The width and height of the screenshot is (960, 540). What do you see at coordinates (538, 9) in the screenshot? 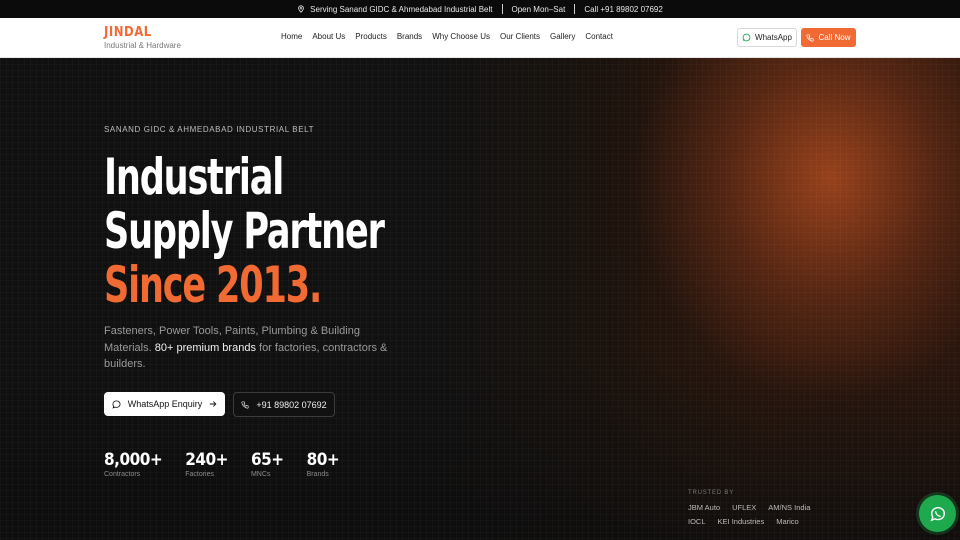
I see `hours-text: Open Mon–Sat` at bounding box center [538, 9].